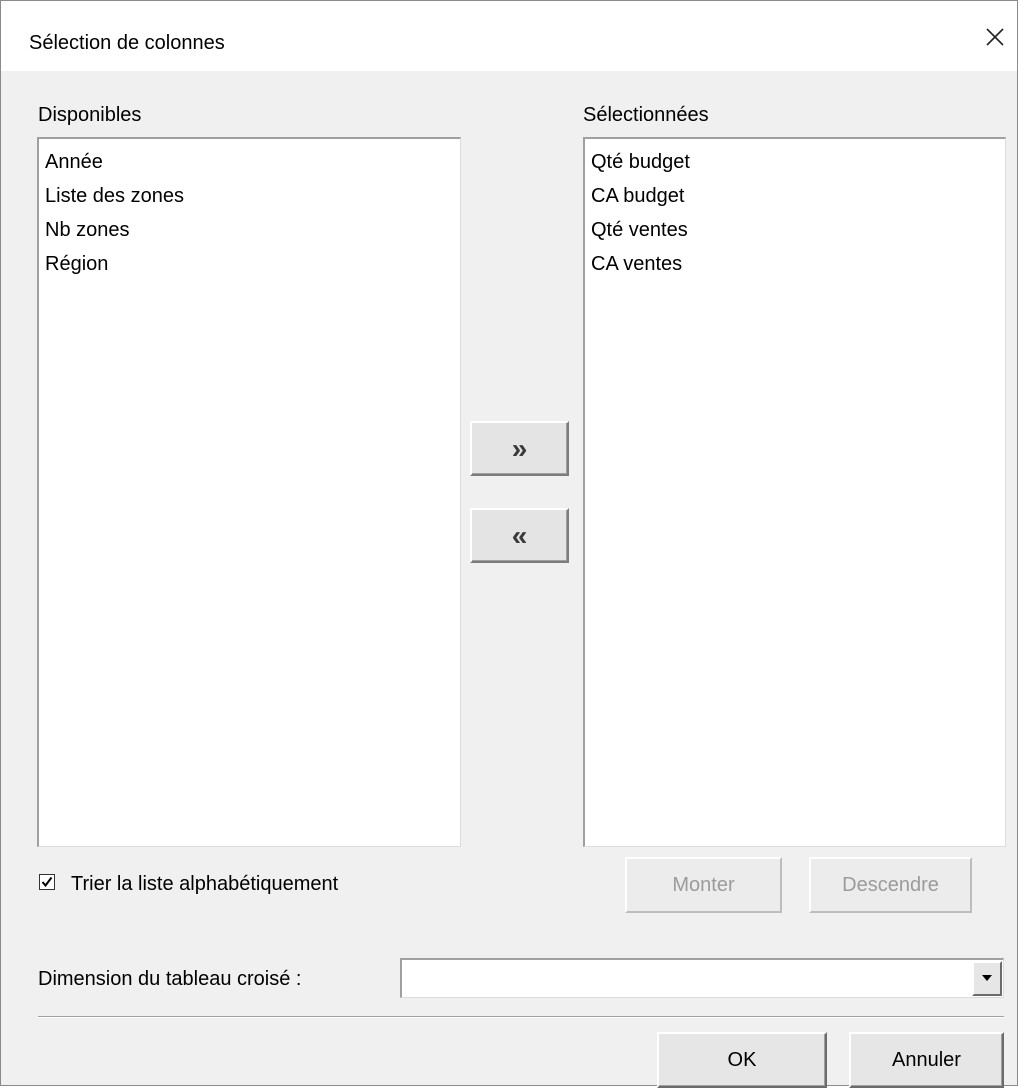  What do you see at coordinates (702, 978) in the screenshot?
I see `pivot-dimension-select` at bounding box center [702, 978].